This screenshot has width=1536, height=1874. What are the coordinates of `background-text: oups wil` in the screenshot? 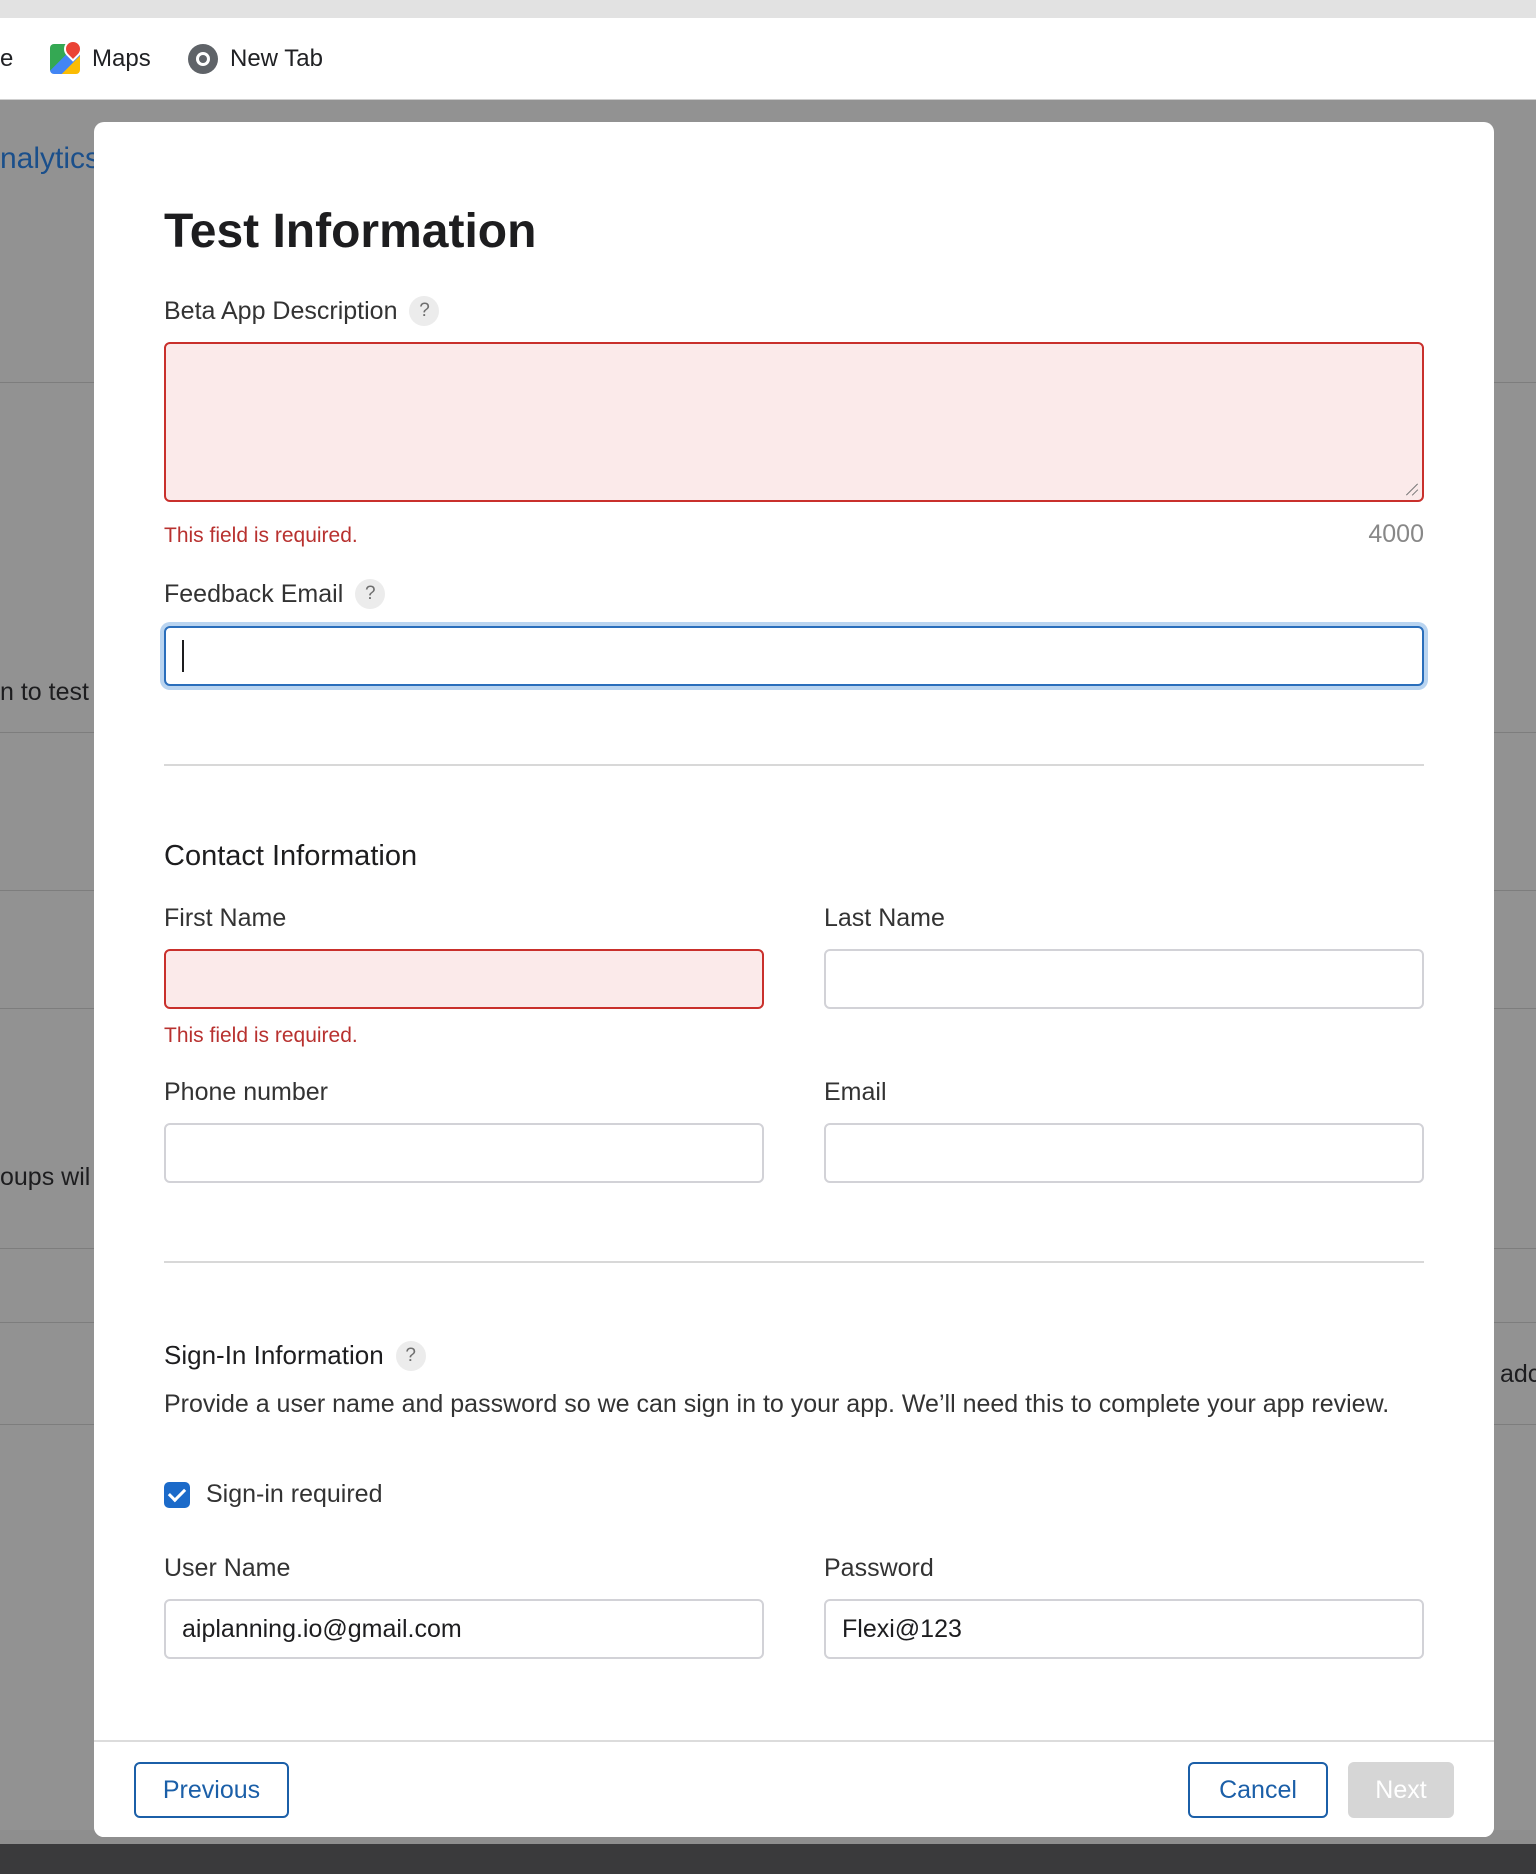 It's located at (45, 1177).